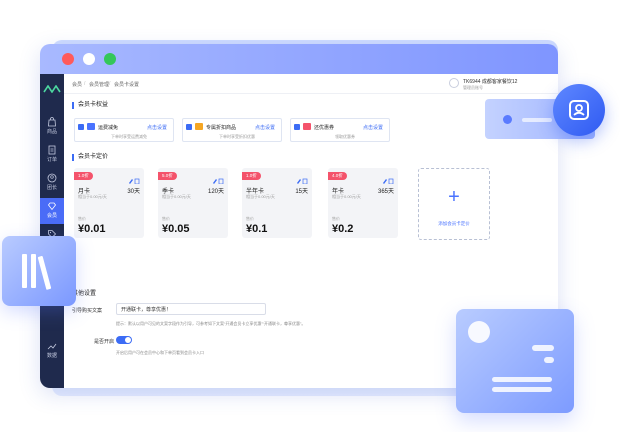 This screenshot has width=620, height=432. Describe the element at coordinates (124, 340) in the screenshot. I see `enable-toggle` at that location.